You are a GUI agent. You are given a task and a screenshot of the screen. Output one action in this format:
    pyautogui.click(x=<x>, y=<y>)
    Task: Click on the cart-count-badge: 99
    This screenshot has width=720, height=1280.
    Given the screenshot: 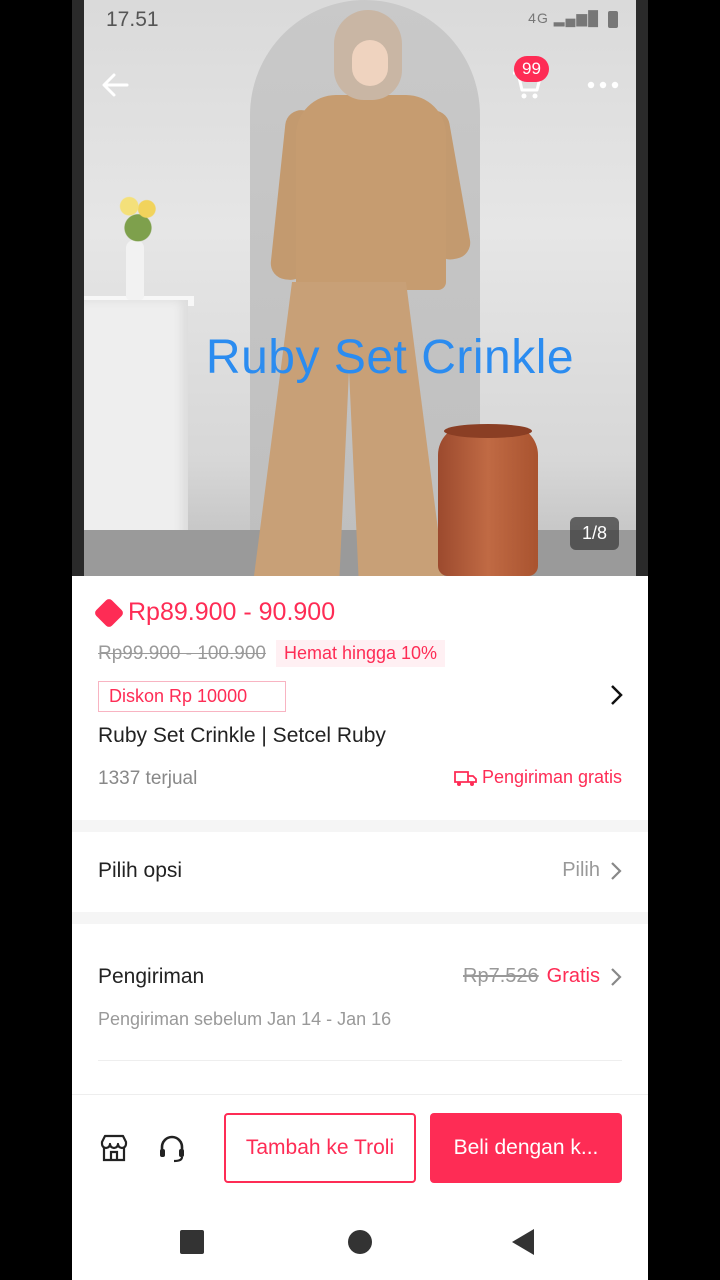 What is the action you would take?
    pyautogui.click(x=531, y=69)
    